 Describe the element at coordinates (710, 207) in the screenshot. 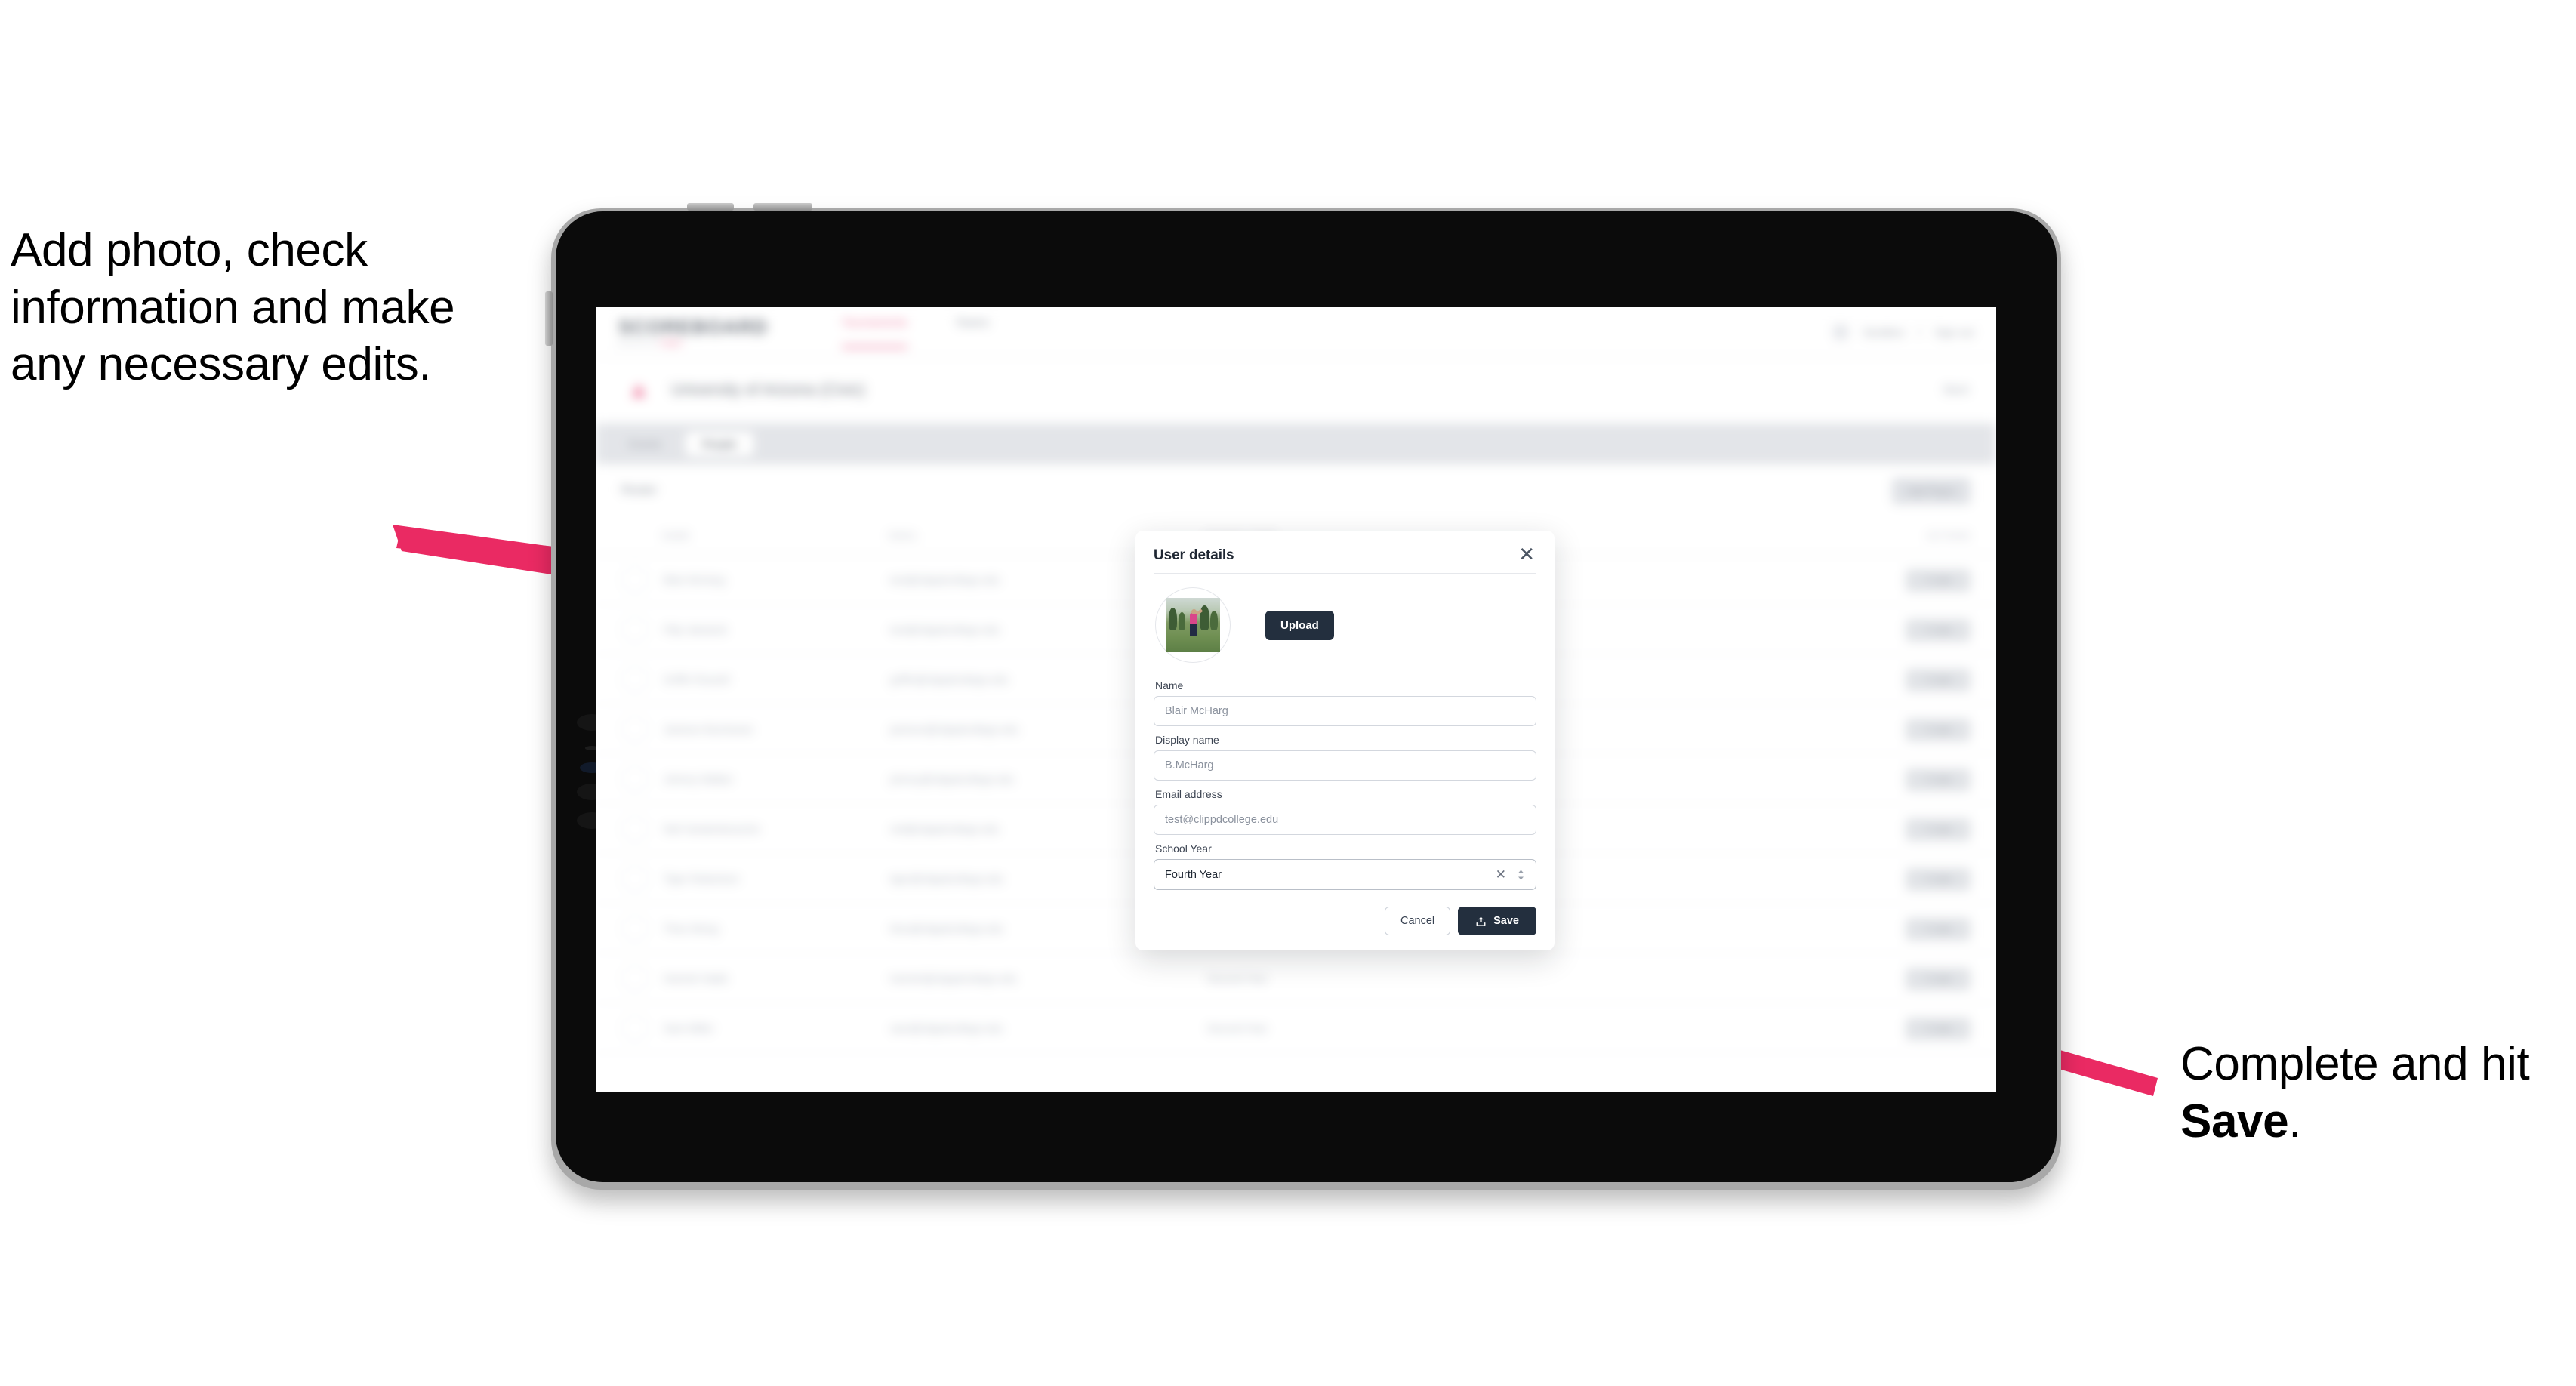

I see `volume-up-button` at that location.